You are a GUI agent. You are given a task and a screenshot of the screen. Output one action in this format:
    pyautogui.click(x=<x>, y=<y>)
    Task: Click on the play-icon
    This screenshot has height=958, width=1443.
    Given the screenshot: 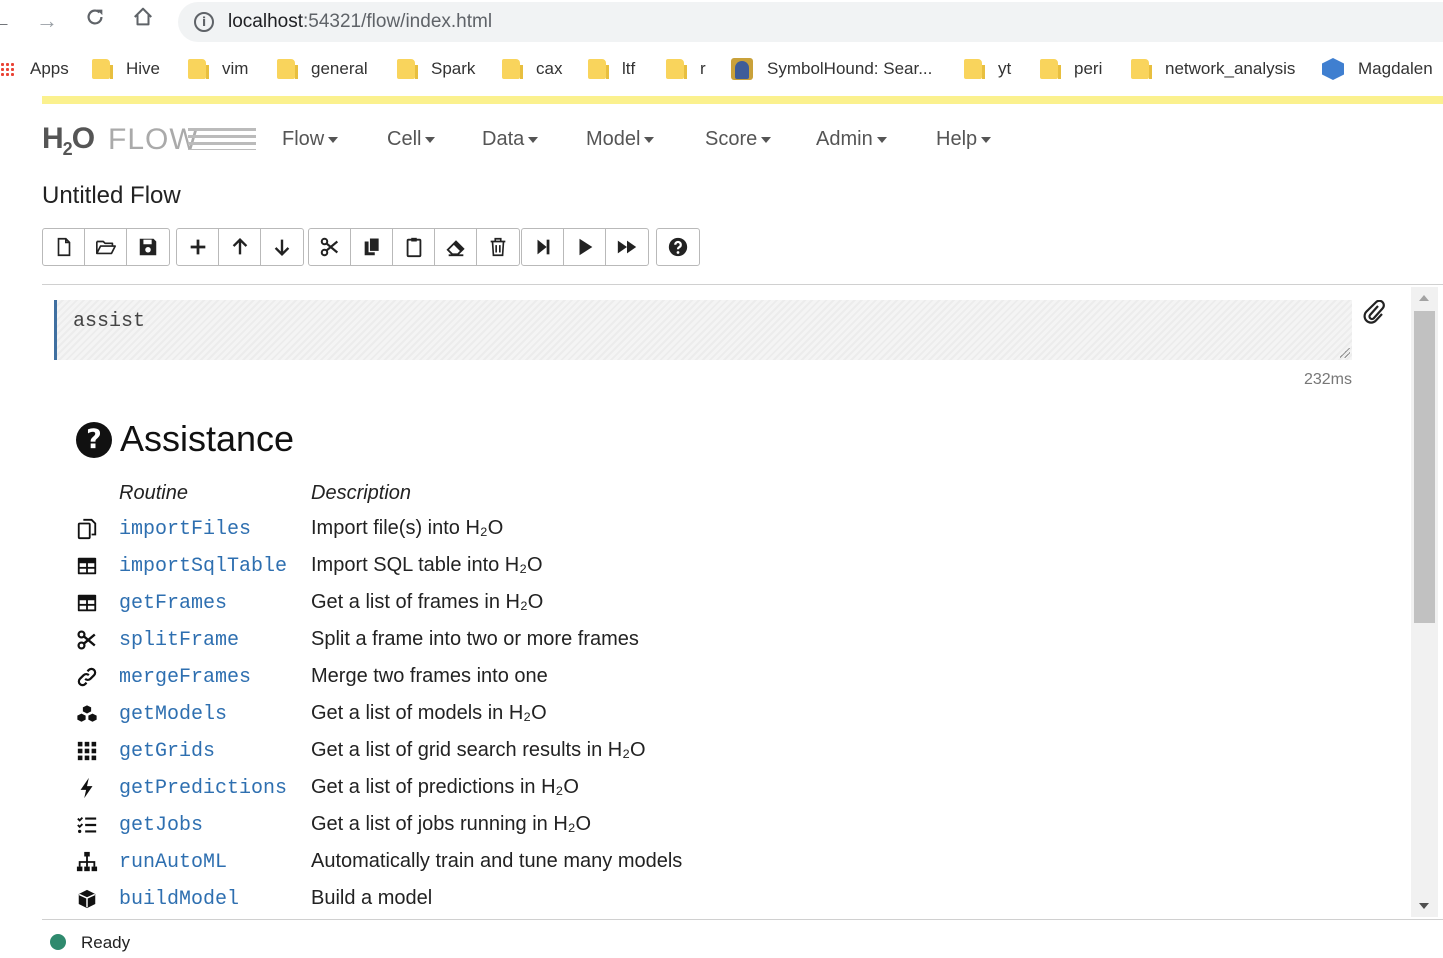 What is the action you would take?
    pyautogui.click(x=585, y=247)
    